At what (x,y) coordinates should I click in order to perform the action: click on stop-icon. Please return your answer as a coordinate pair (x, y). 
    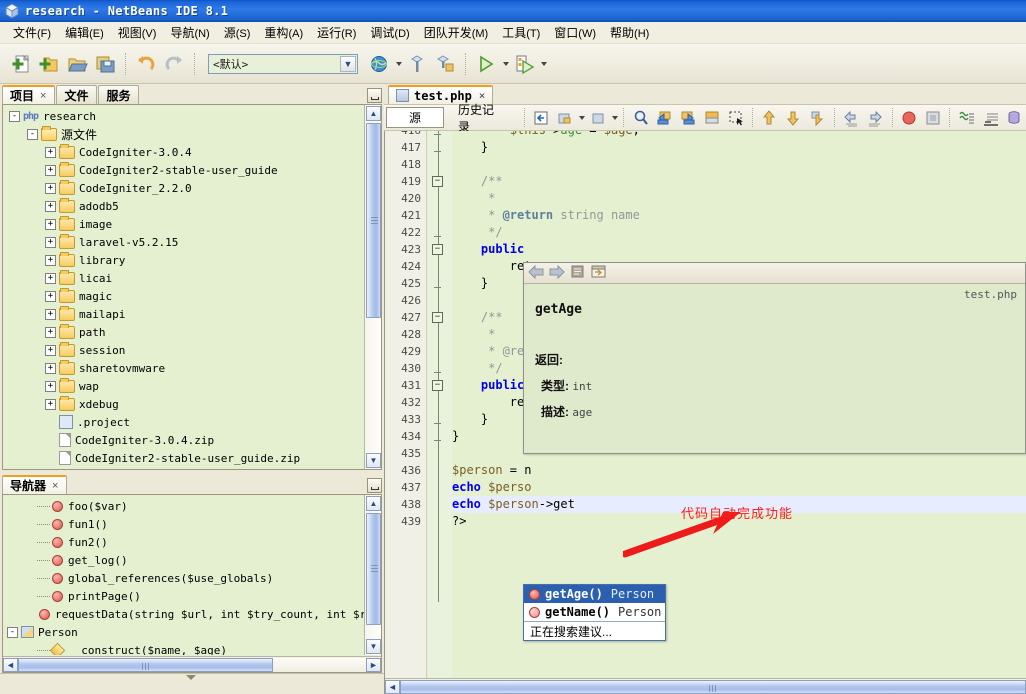
    Looking at the image, I should click on (932, 117).